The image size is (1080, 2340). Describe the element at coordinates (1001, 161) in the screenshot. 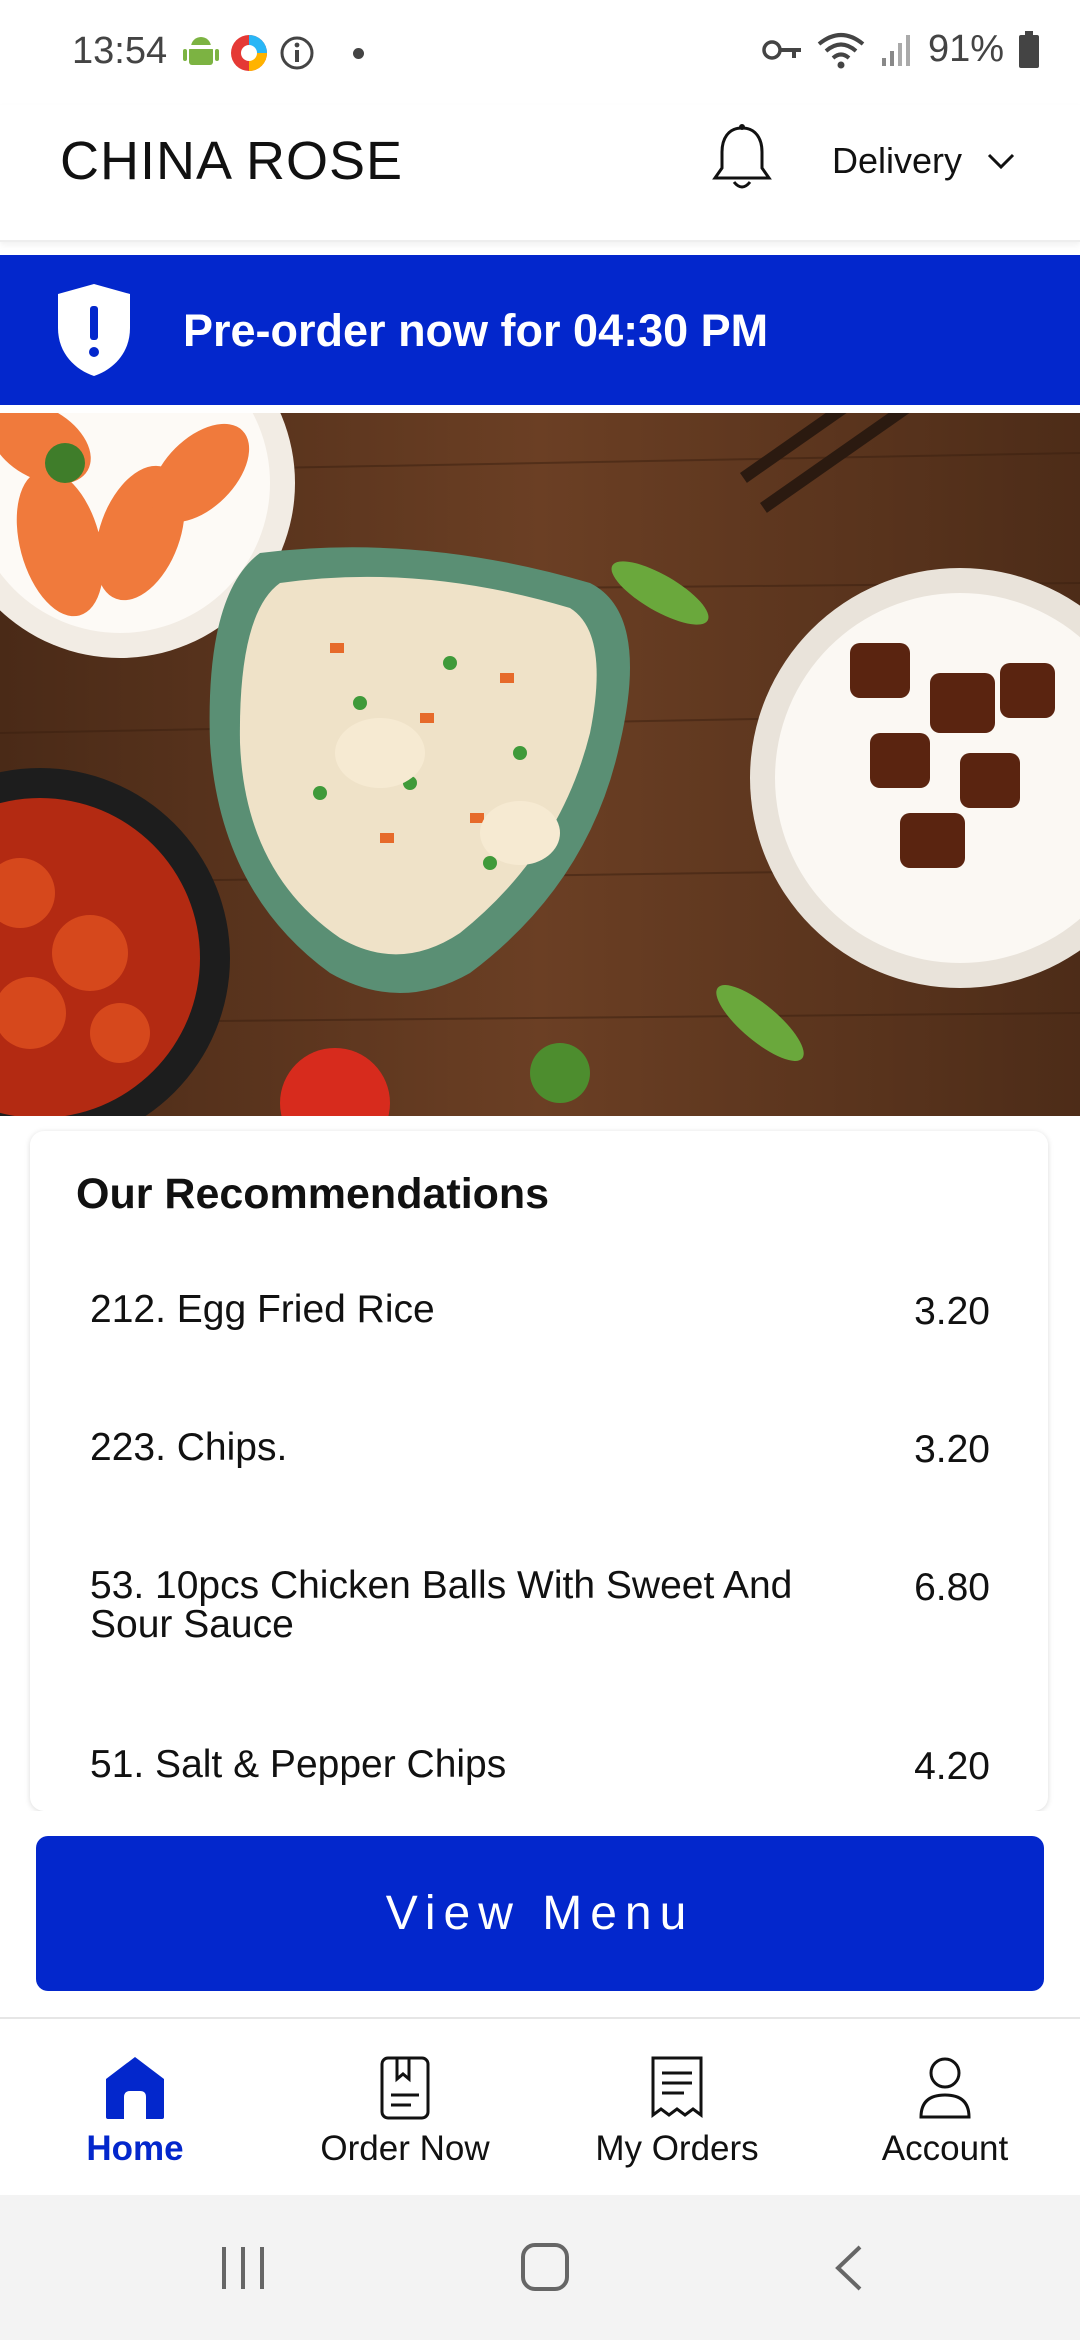

I see `chevron-down-icon` at that location.